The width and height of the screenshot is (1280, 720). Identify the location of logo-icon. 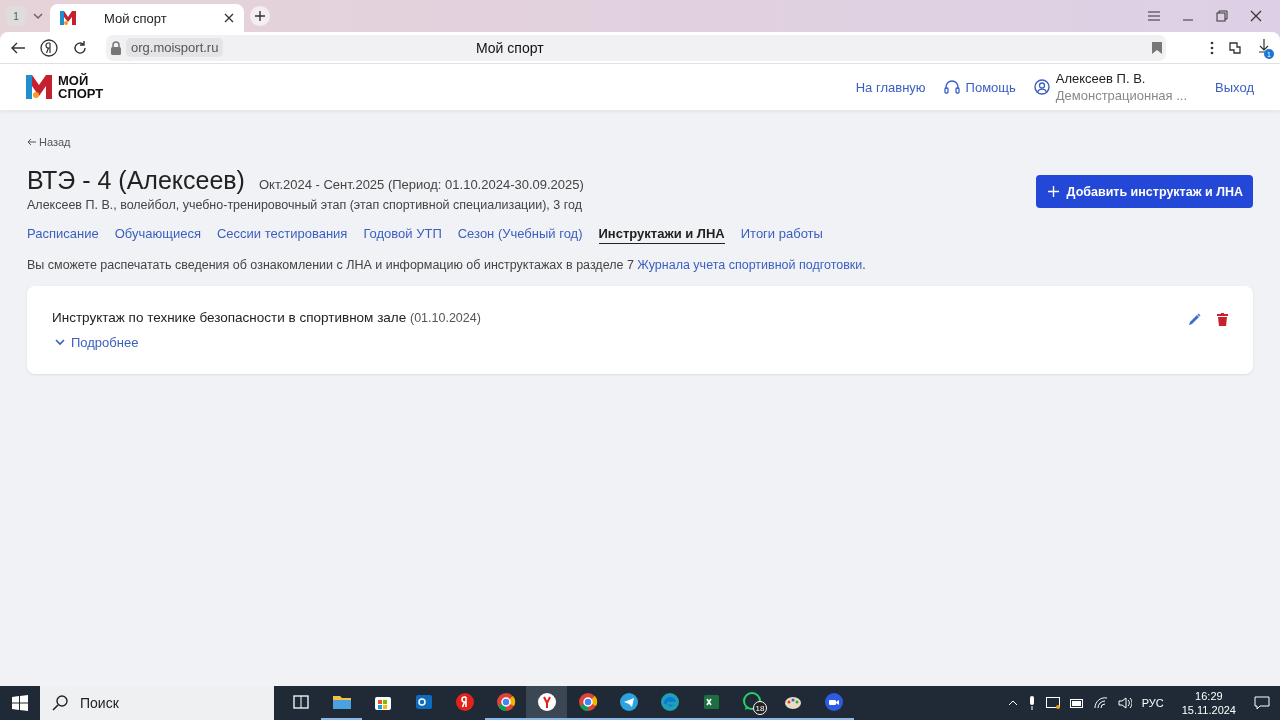
(68, 18).